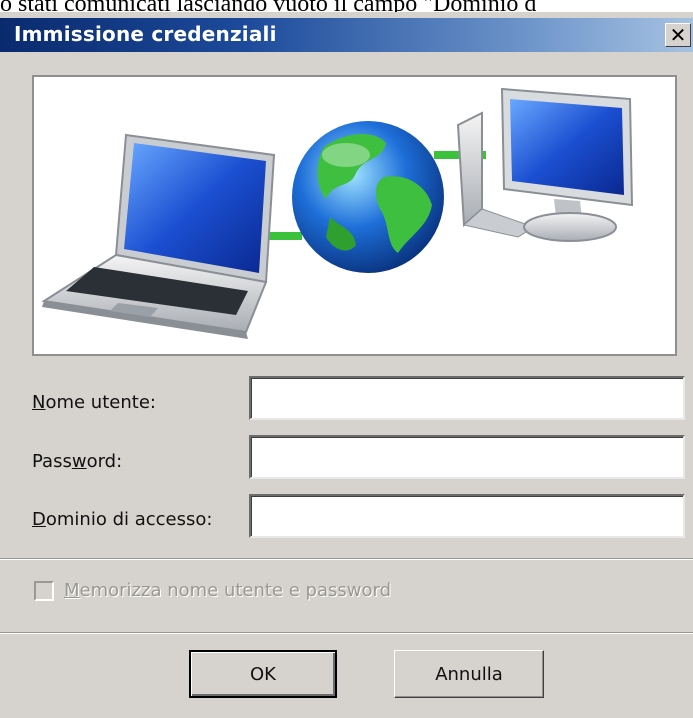  Describe the element at coordinates (145, 34) in the screenshot. I see `dialog-title: Immissione credenziali` at that location.